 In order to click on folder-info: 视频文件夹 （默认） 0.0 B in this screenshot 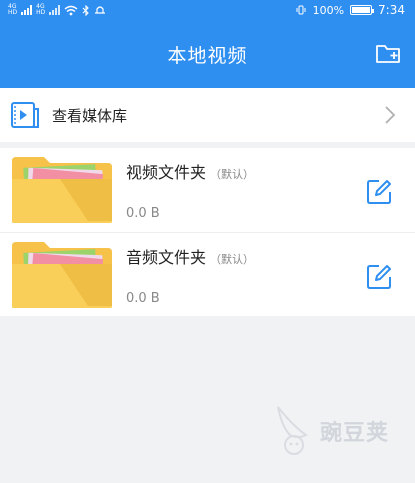, I will do `click(190, 190)`.